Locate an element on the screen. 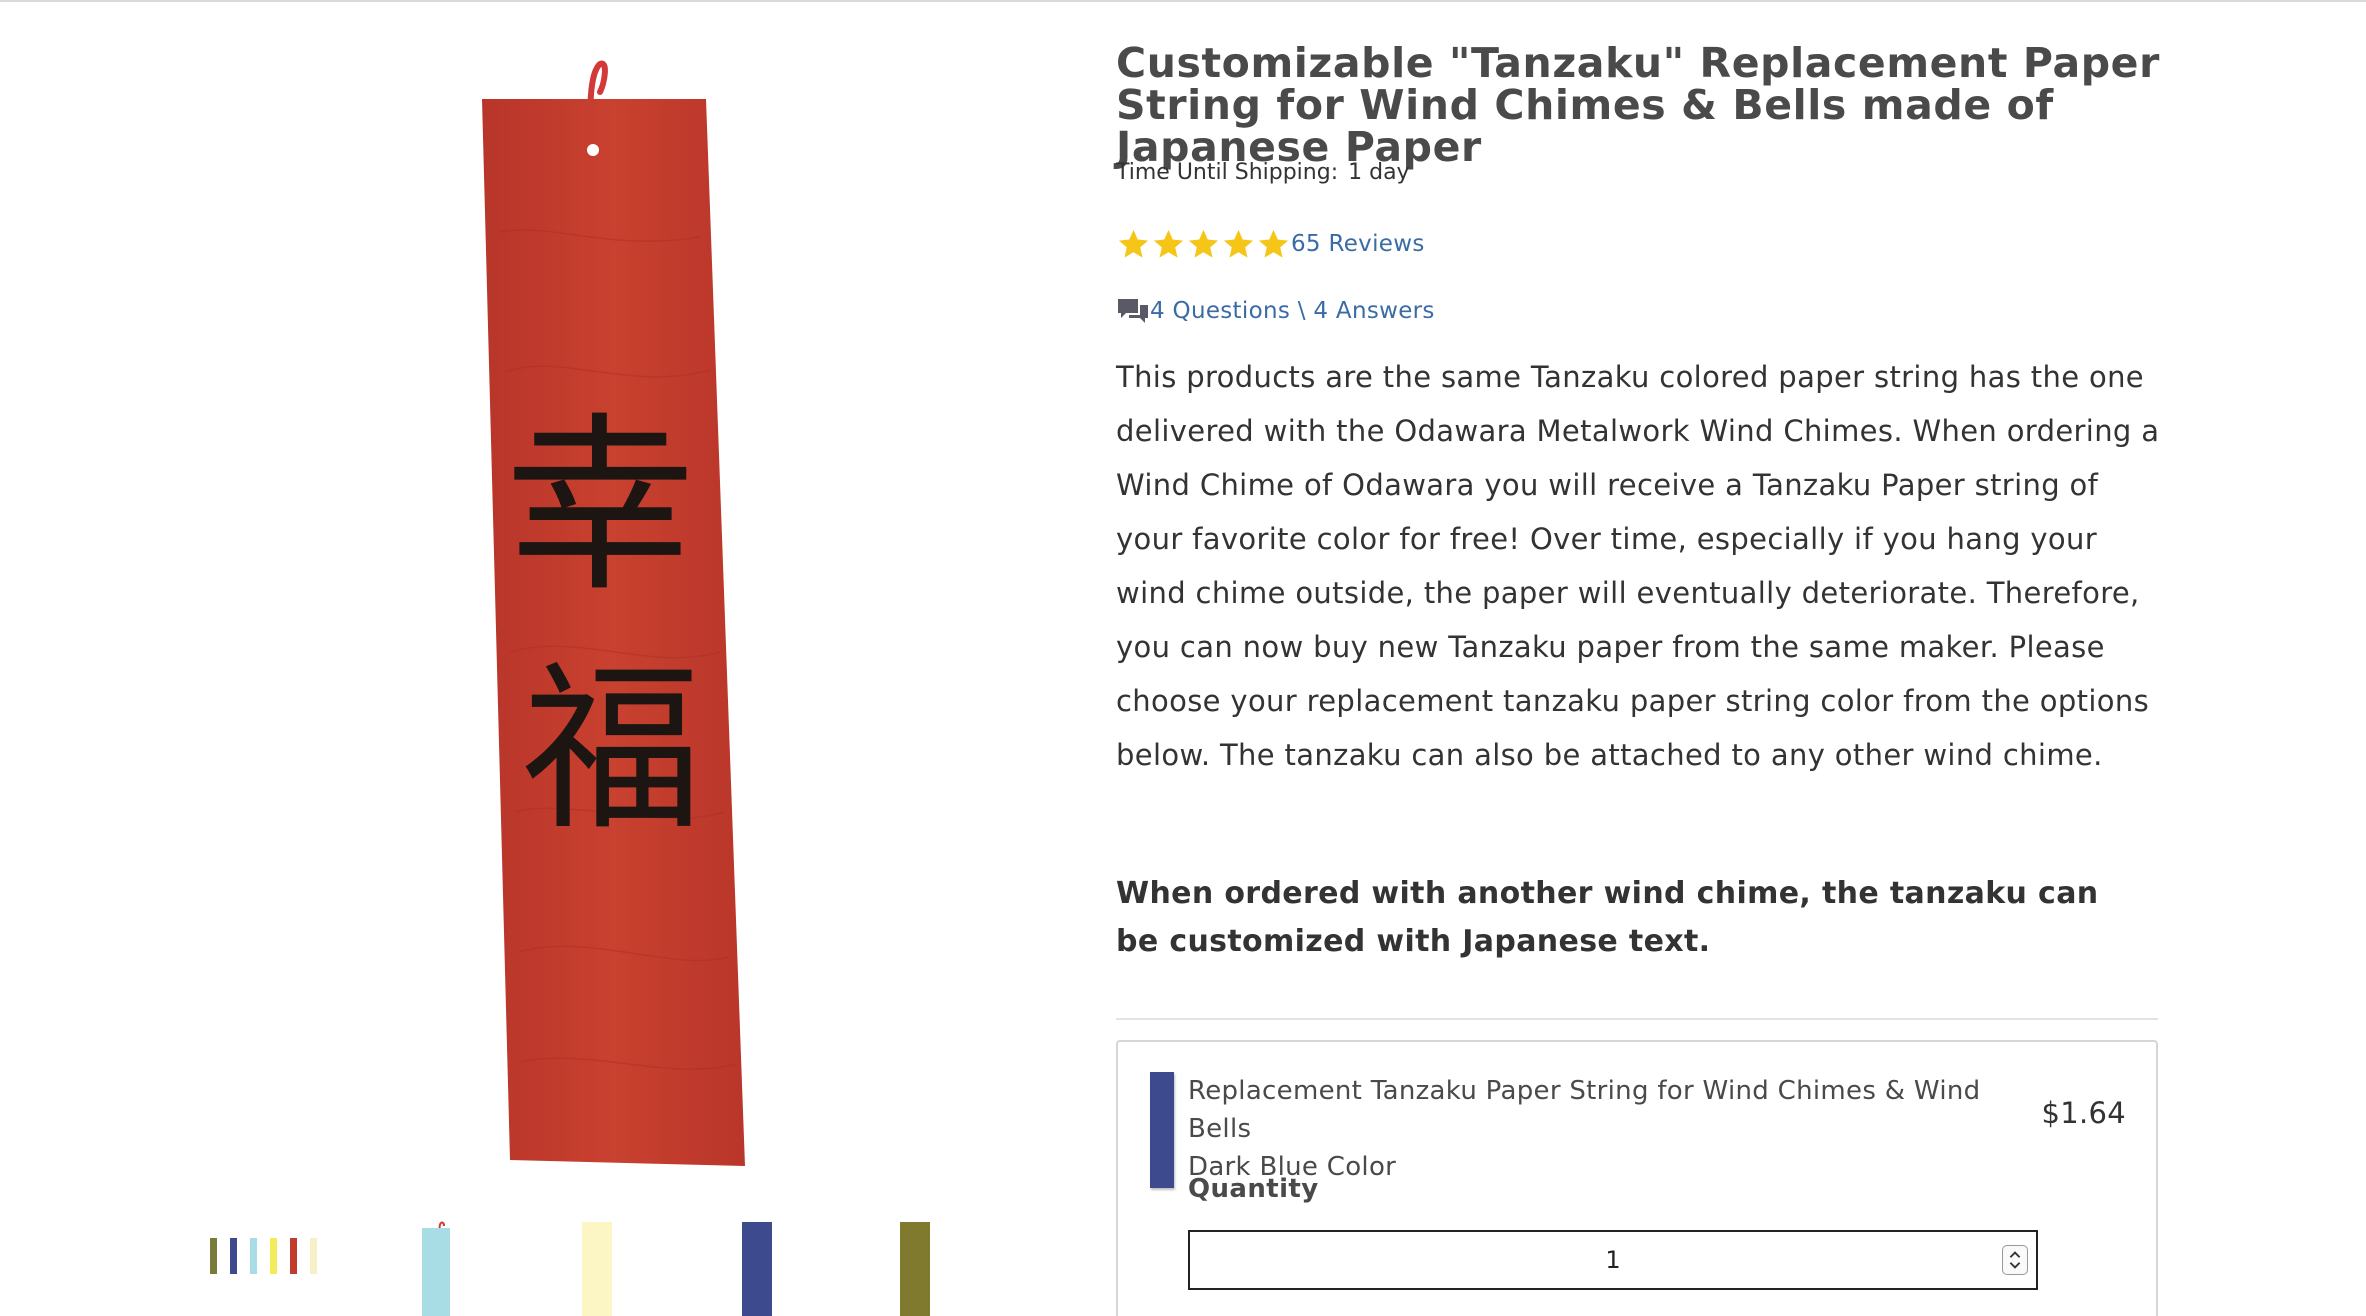 This screenshot has height=1316, width=2366. shipping-value: 1 day is located at coordinates (1379, 172).